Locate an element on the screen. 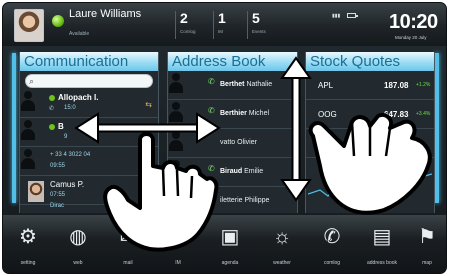 This screenshot has width=449, height=276. im-count: 1 is located at coordinates (222, 18).